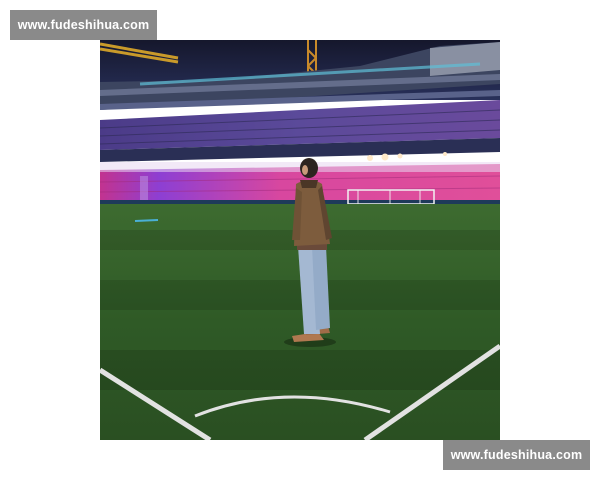 The height and width of the screenshot is (480, 600). What do you see at coordinates (516, 455) in the screenshot?
I see `watermark-bottom: www.fudeshihua.com` at bounding box center [516, 455].